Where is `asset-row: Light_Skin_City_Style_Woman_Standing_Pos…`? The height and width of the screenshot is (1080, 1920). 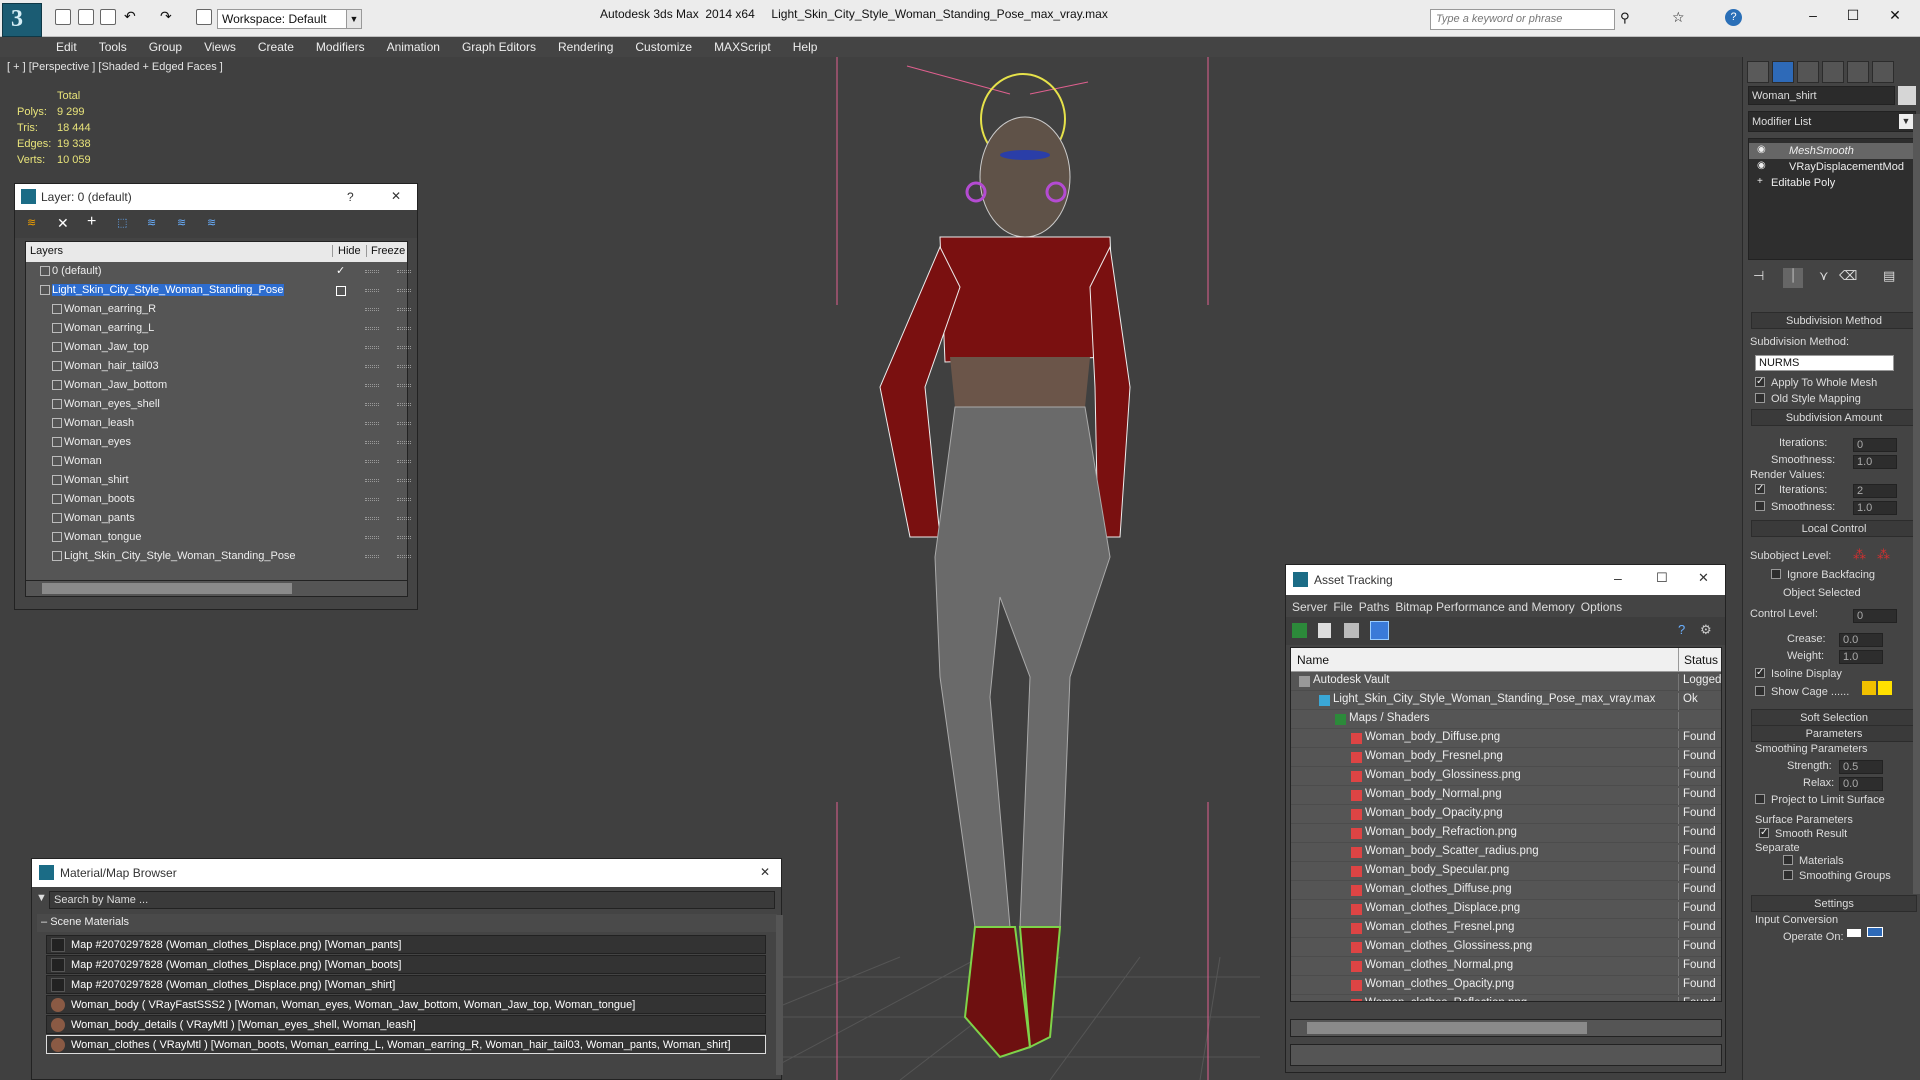 asset-row: Light_Skin_City_Style_Woman_Standing_Pos… is located at coordinates (1506, 700).